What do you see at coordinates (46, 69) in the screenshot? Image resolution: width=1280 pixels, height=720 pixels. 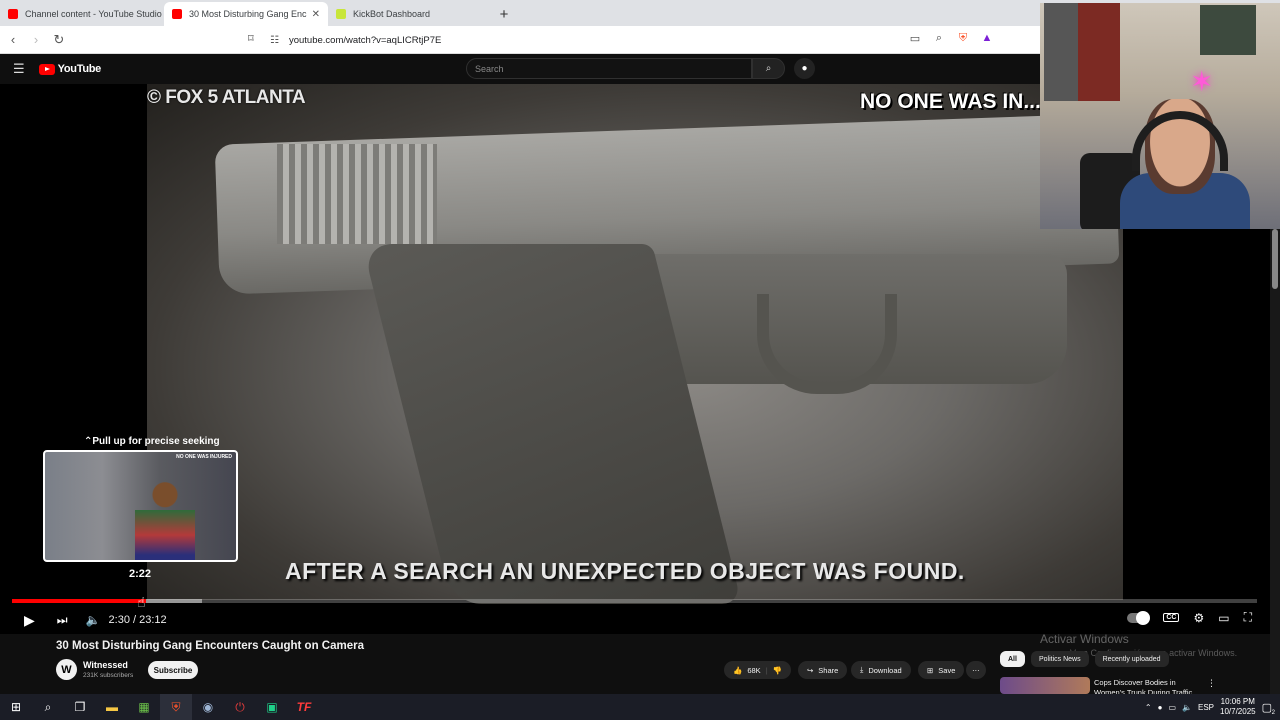 I see `youtube-play-icon` at bounding box center [46, 69].